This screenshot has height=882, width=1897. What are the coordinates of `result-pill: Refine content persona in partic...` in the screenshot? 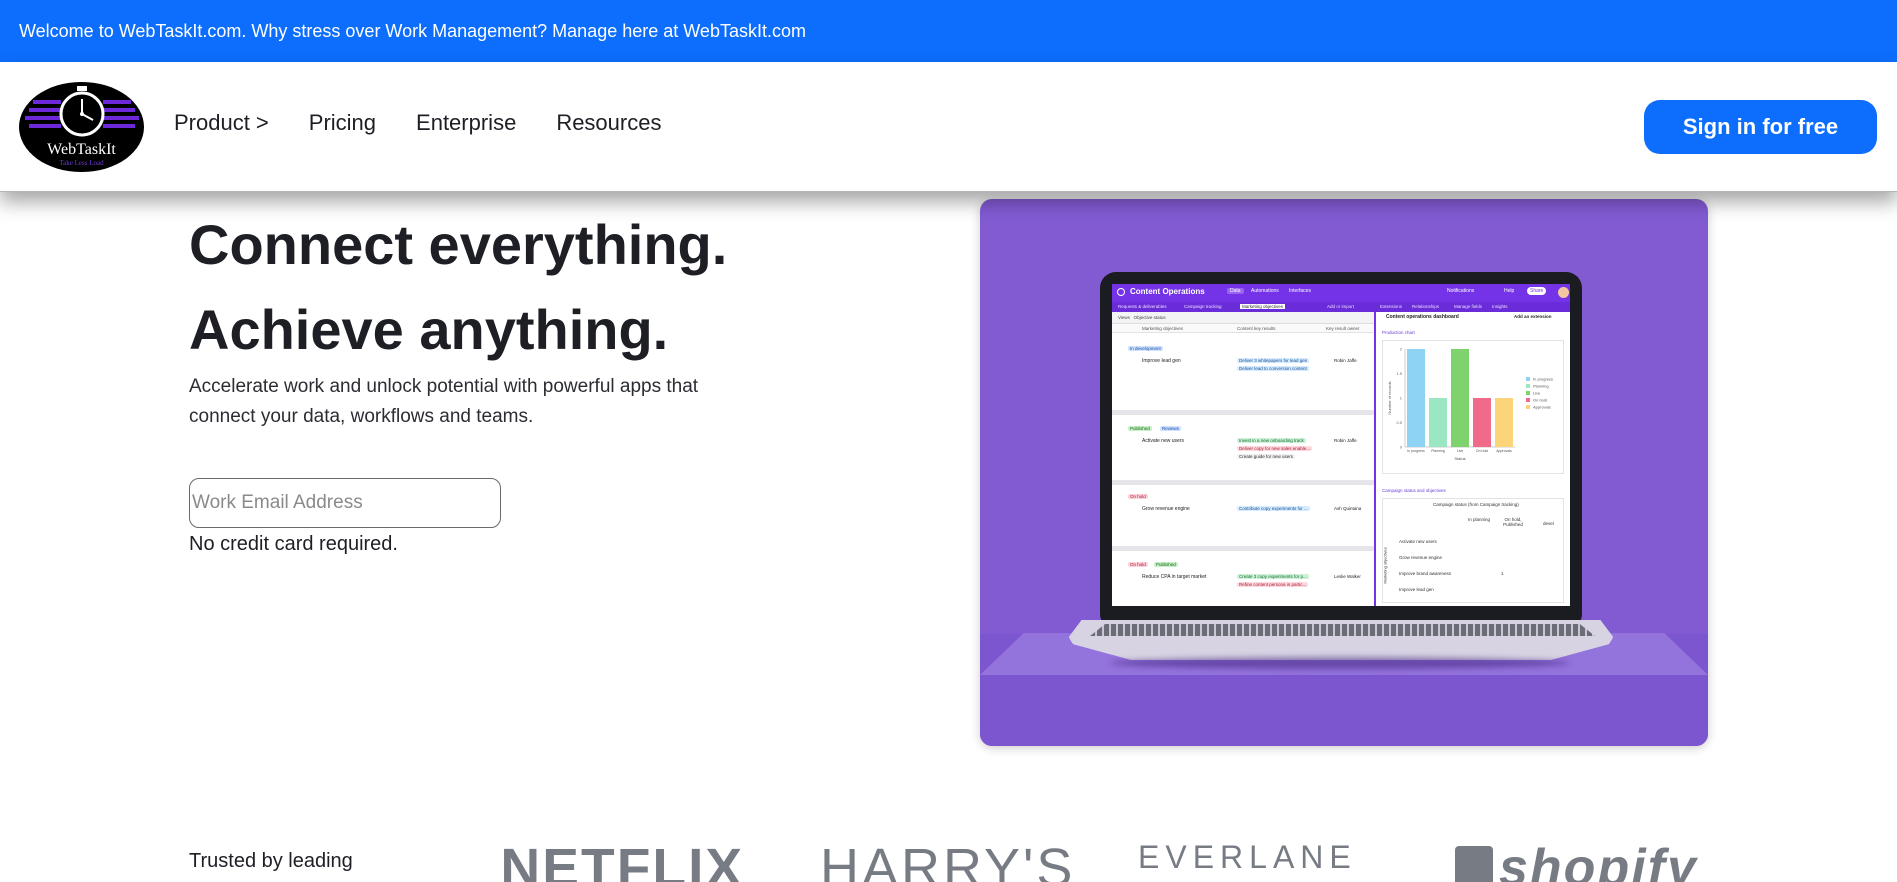 It's located at (1273, 584).